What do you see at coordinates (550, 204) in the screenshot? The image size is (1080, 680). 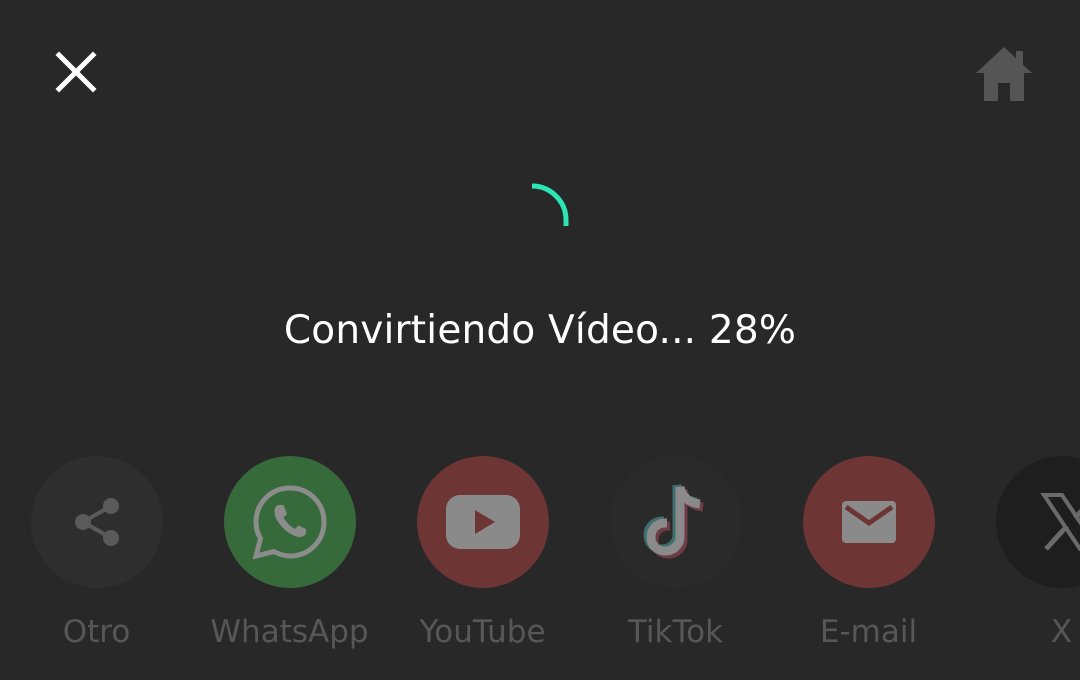 I see `loading-spinner` at bounding box center [550, 204].